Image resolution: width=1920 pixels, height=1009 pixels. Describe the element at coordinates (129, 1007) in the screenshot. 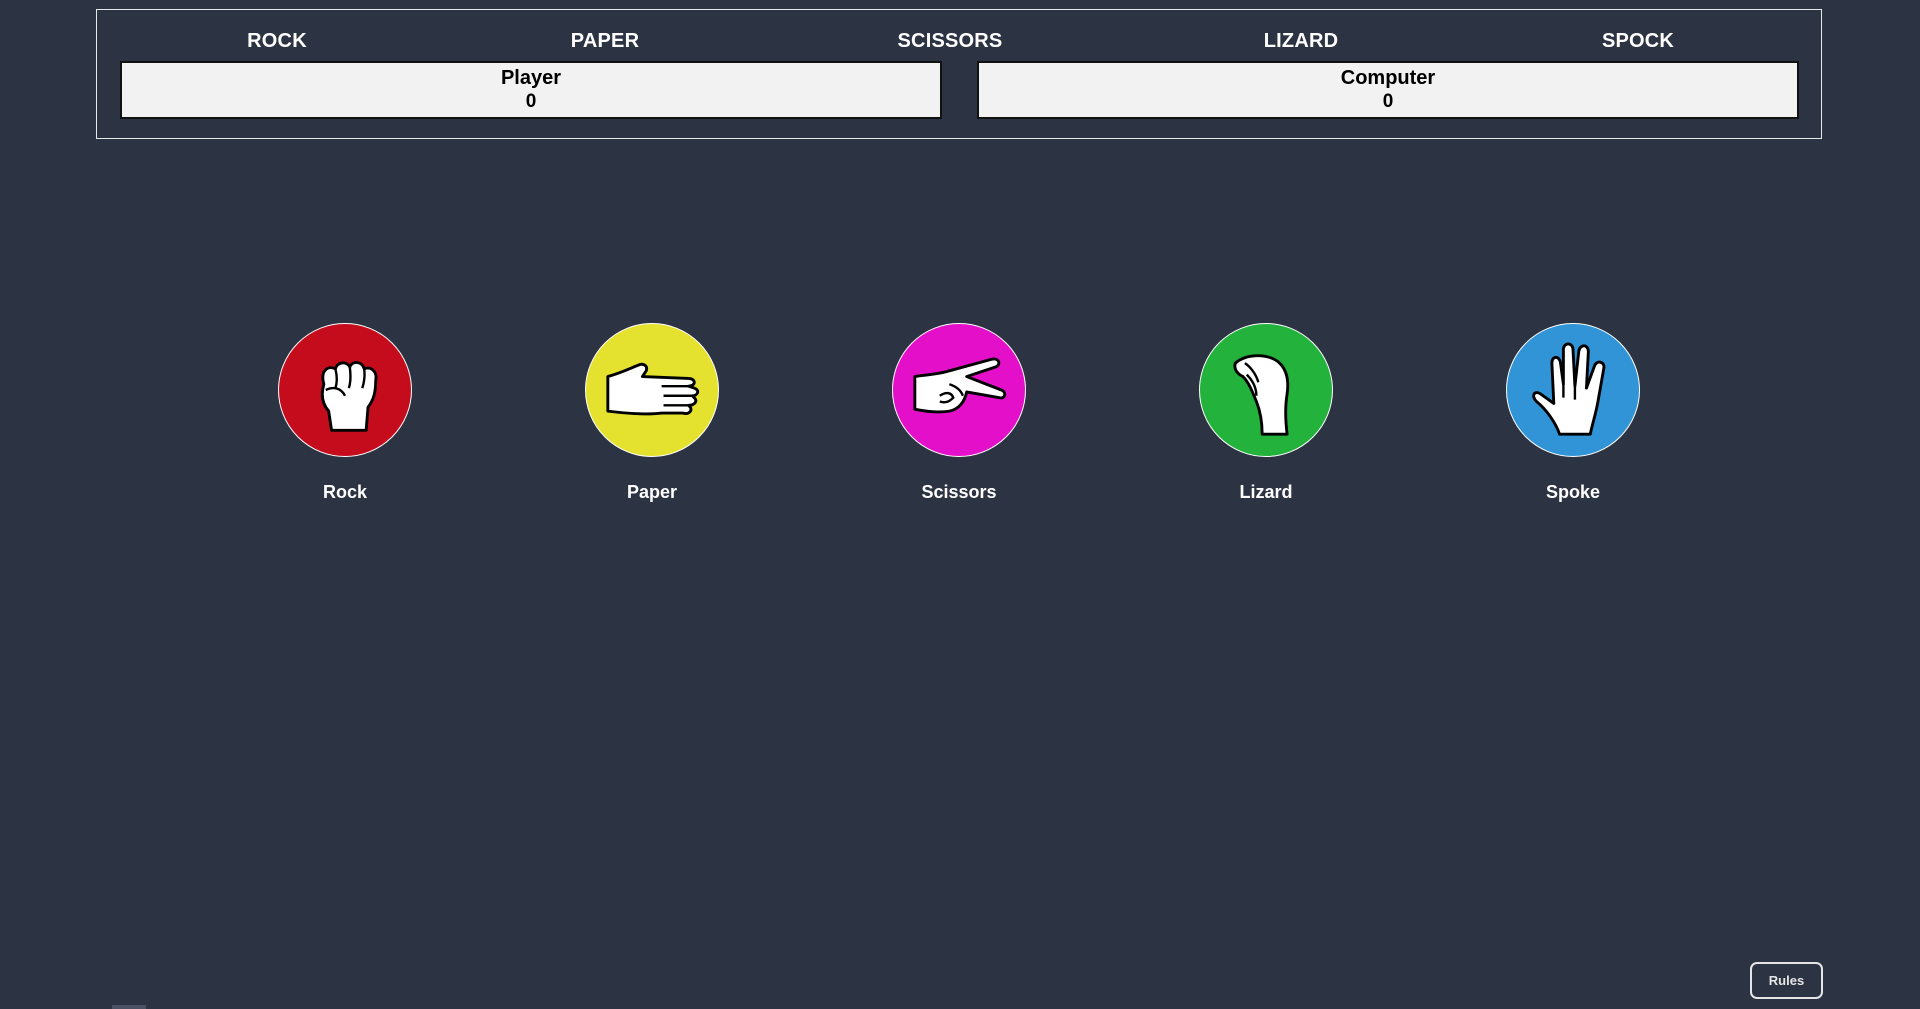

I see `footer-scroll-indicator` at that location.